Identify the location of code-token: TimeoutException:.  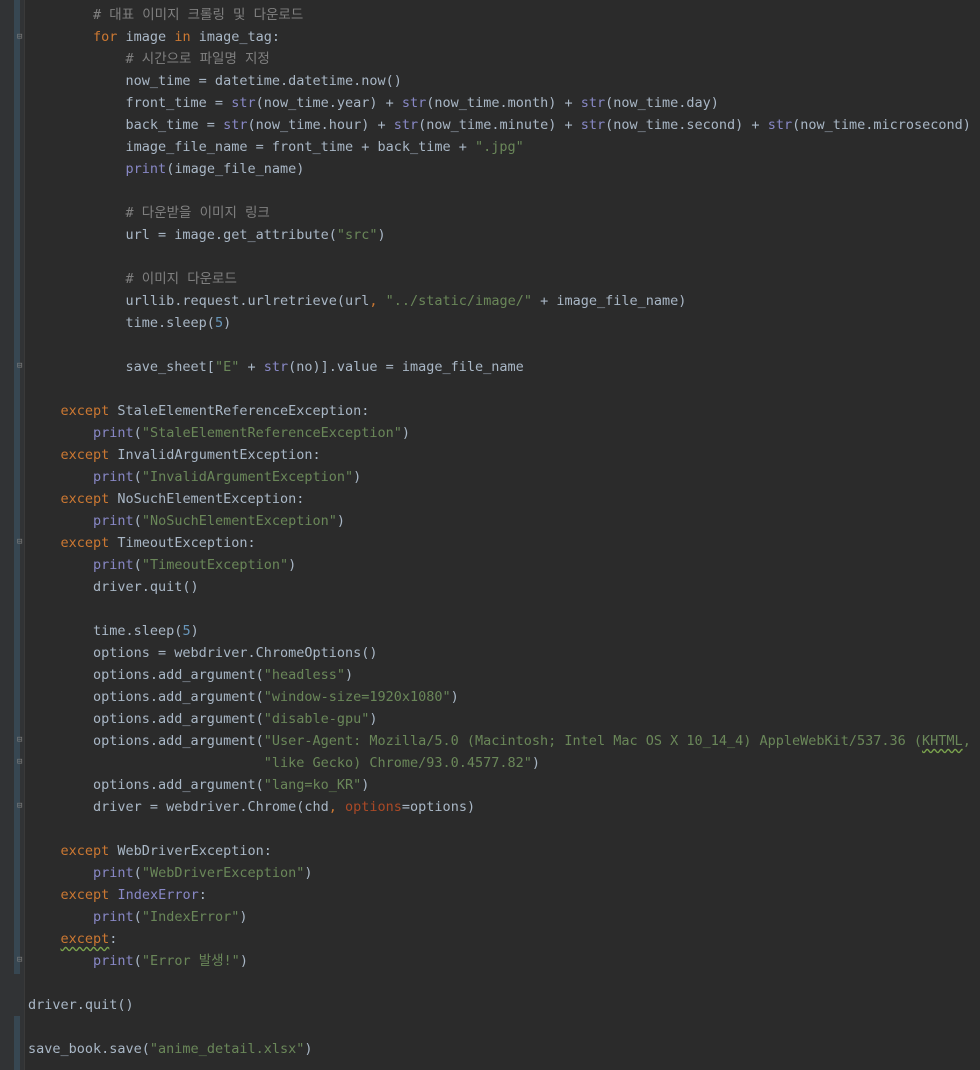
(182, 543).